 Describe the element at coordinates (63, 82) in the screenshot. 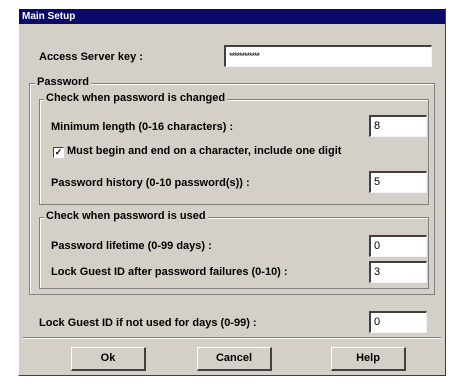

I see `password-group-title: Password` at that location.